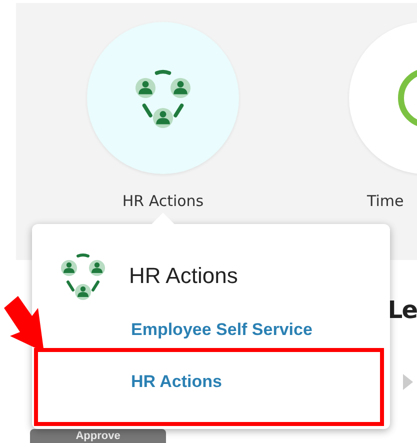 The width and height of the screenshot is (417, 443). Describe the element at coordinates (163, 201) in the screenshot. I see `tile-label: HR Actions` at that location.